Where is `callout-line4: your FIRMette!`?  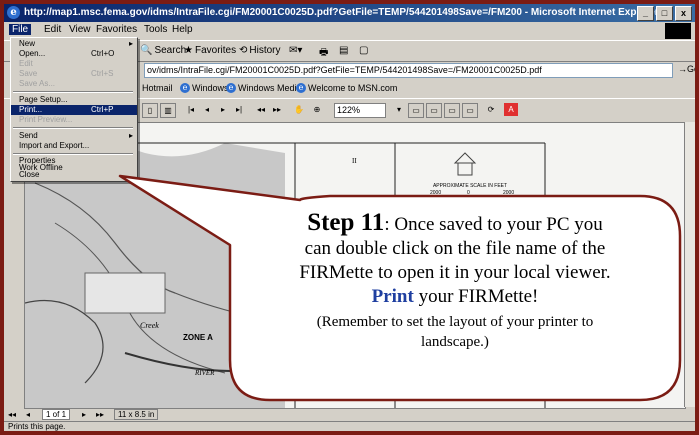 callout-line4: your FIRMette! is located at coordinates (476, 296).